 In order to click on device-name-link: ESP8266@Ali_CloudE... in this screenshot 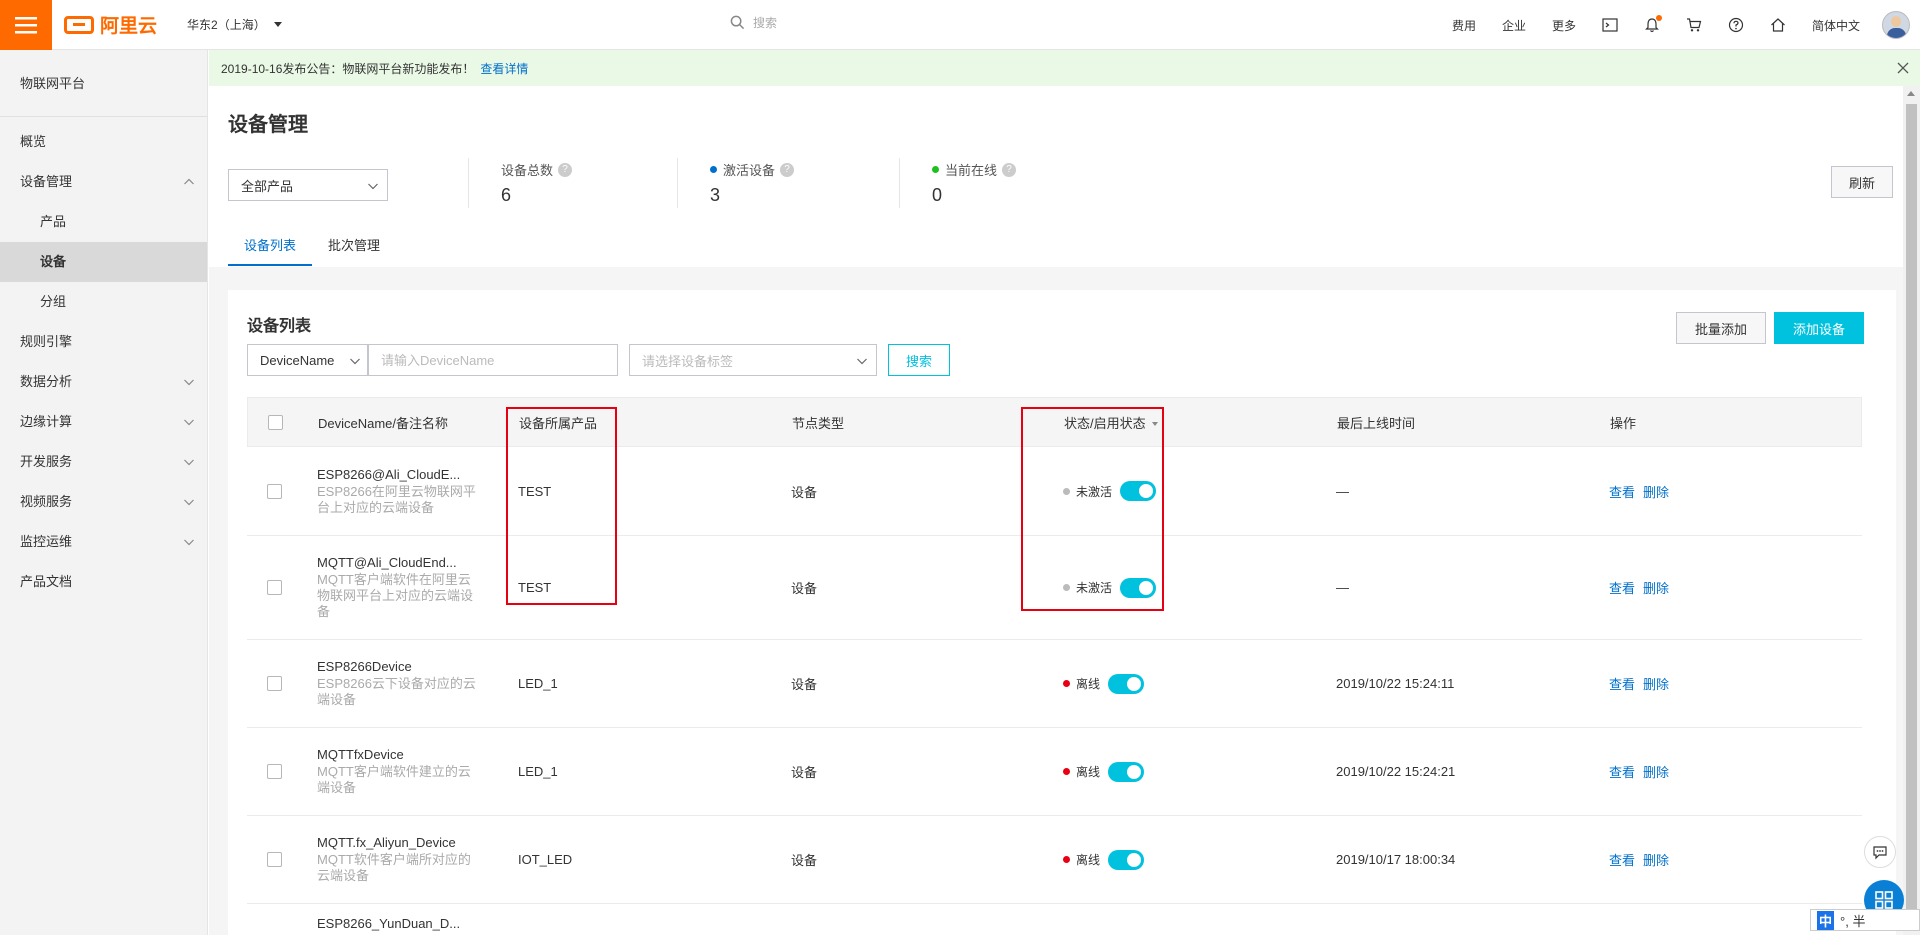, I will do `click(397, 474)`.